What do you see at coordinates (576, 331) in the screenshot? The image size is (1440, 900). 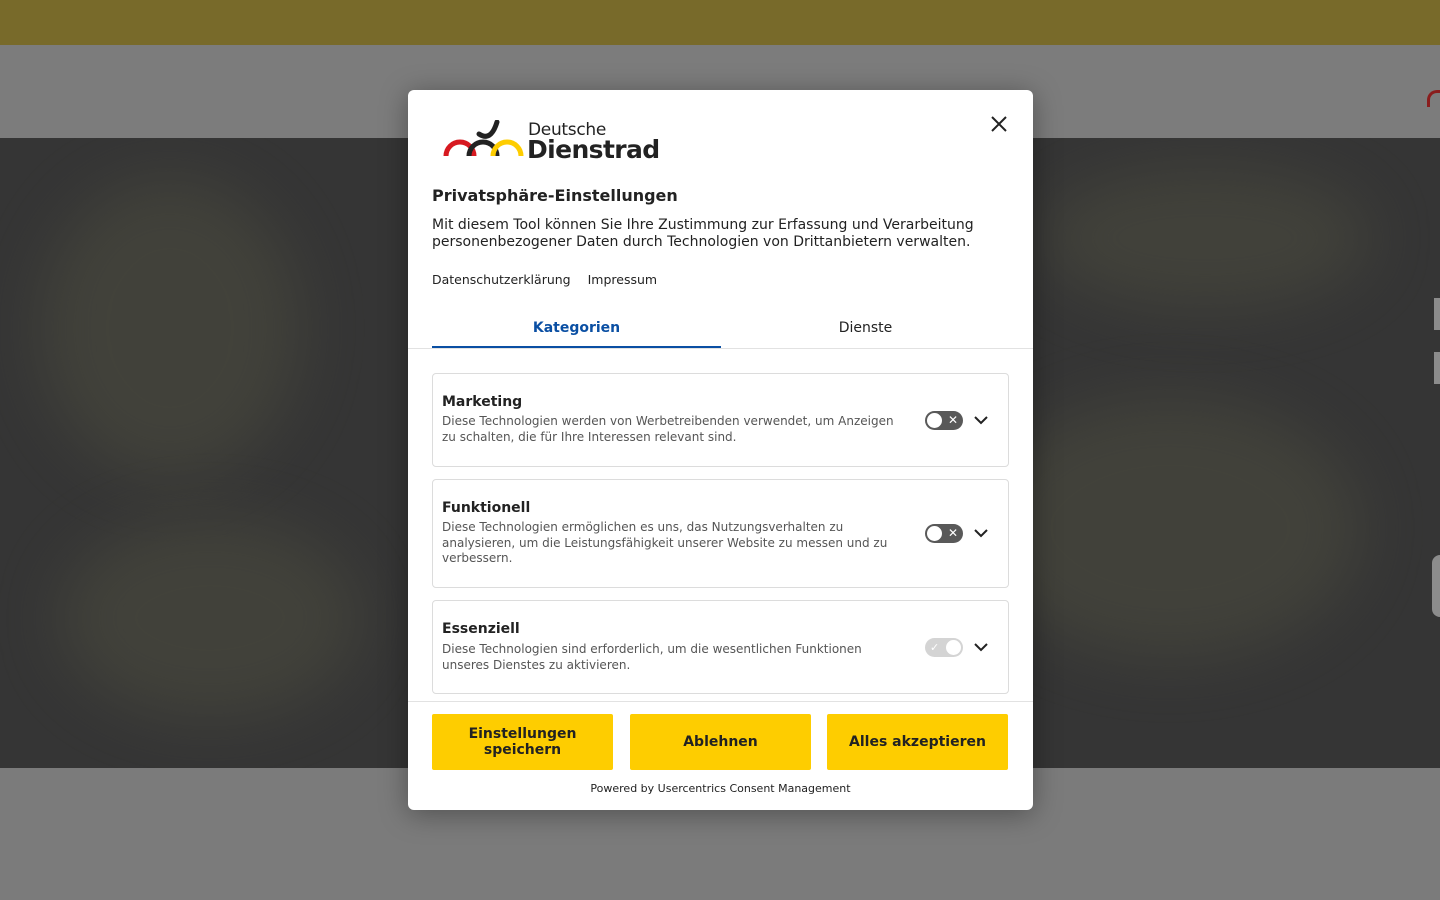 I see `tab-categories: Kategorien` at bounding box center [576, 331].